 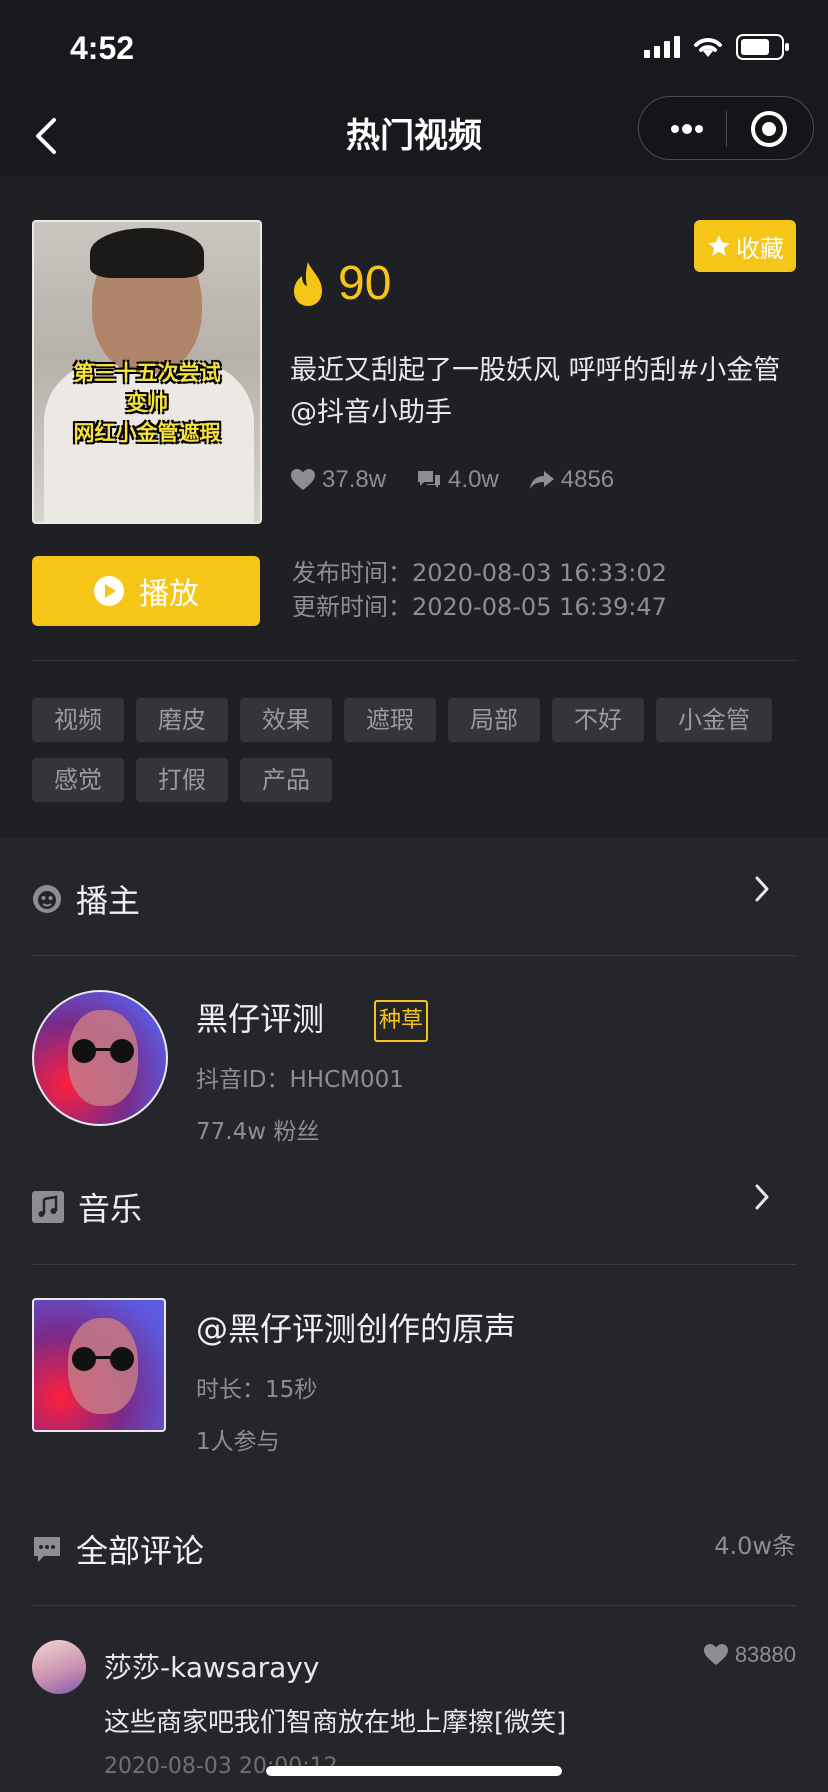 I want to click on host-avatar, so click(x=100, y=1058).